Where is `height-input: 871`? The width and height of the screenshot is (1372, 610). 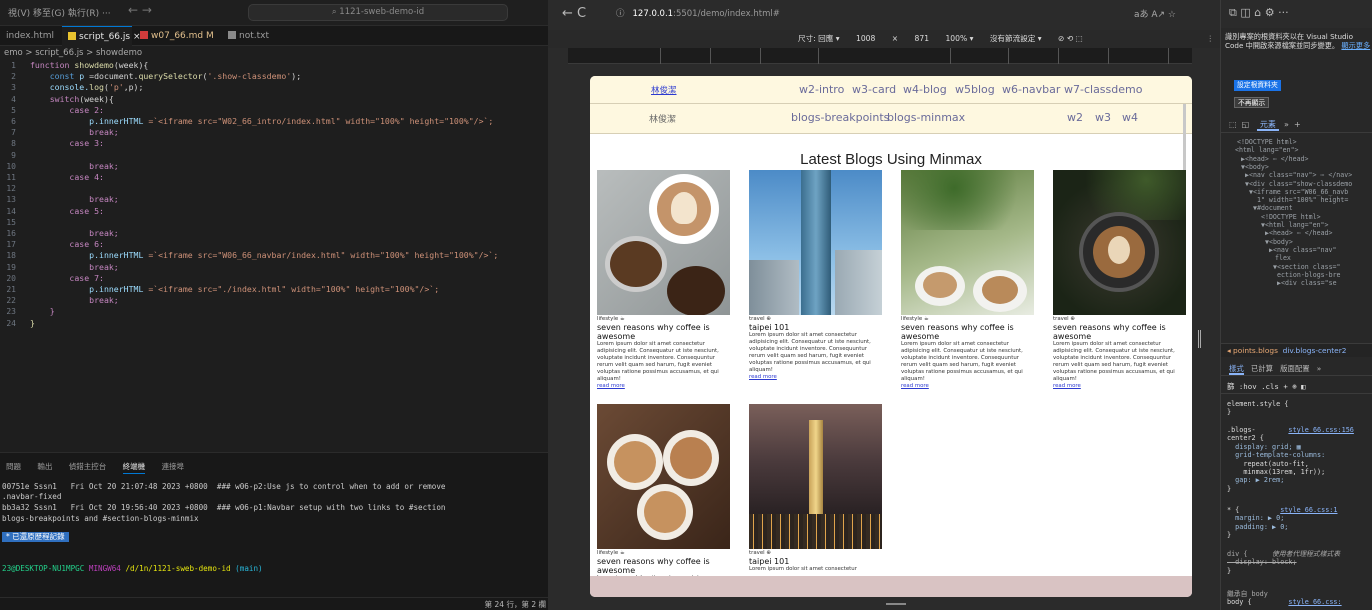
height-input: 871 is located at coordinates (922, 38).